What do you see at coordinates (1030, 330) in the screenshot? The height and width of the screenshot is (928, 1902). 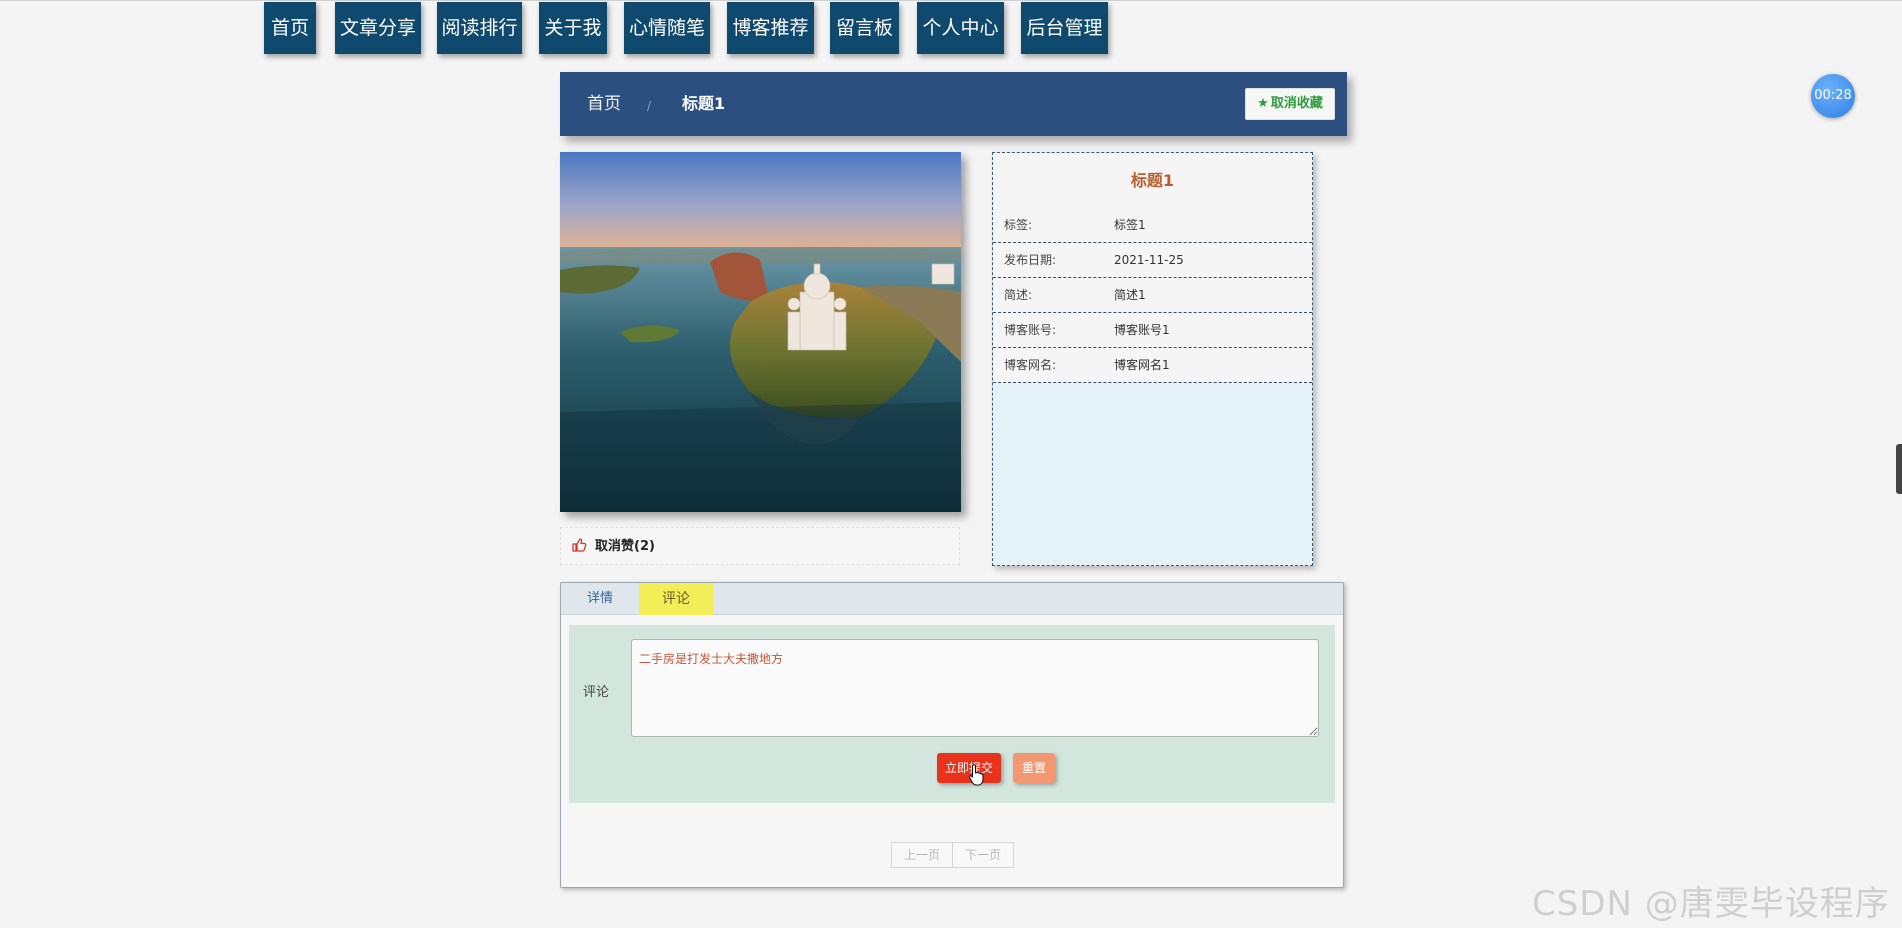 I see `info-key: 博客账号:` at bounding box center [1030, 330].